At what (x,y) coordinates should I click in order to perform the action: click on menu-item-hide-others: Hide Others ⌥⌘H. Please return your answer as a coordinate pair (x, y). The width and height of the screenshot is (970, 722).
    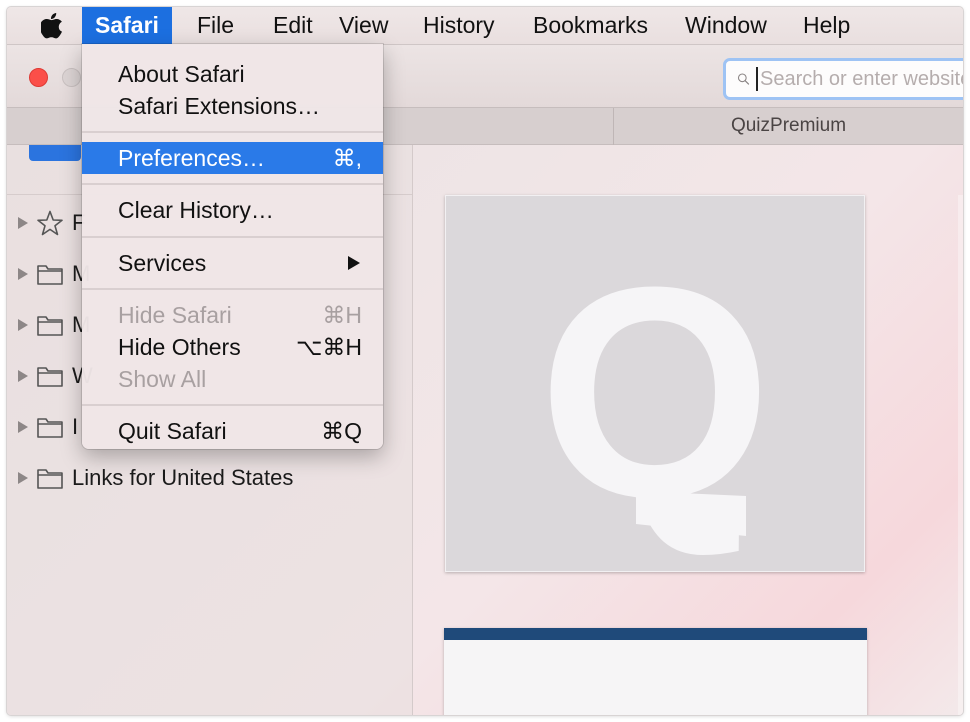
    Looking at the image, I should click on (232, 347).